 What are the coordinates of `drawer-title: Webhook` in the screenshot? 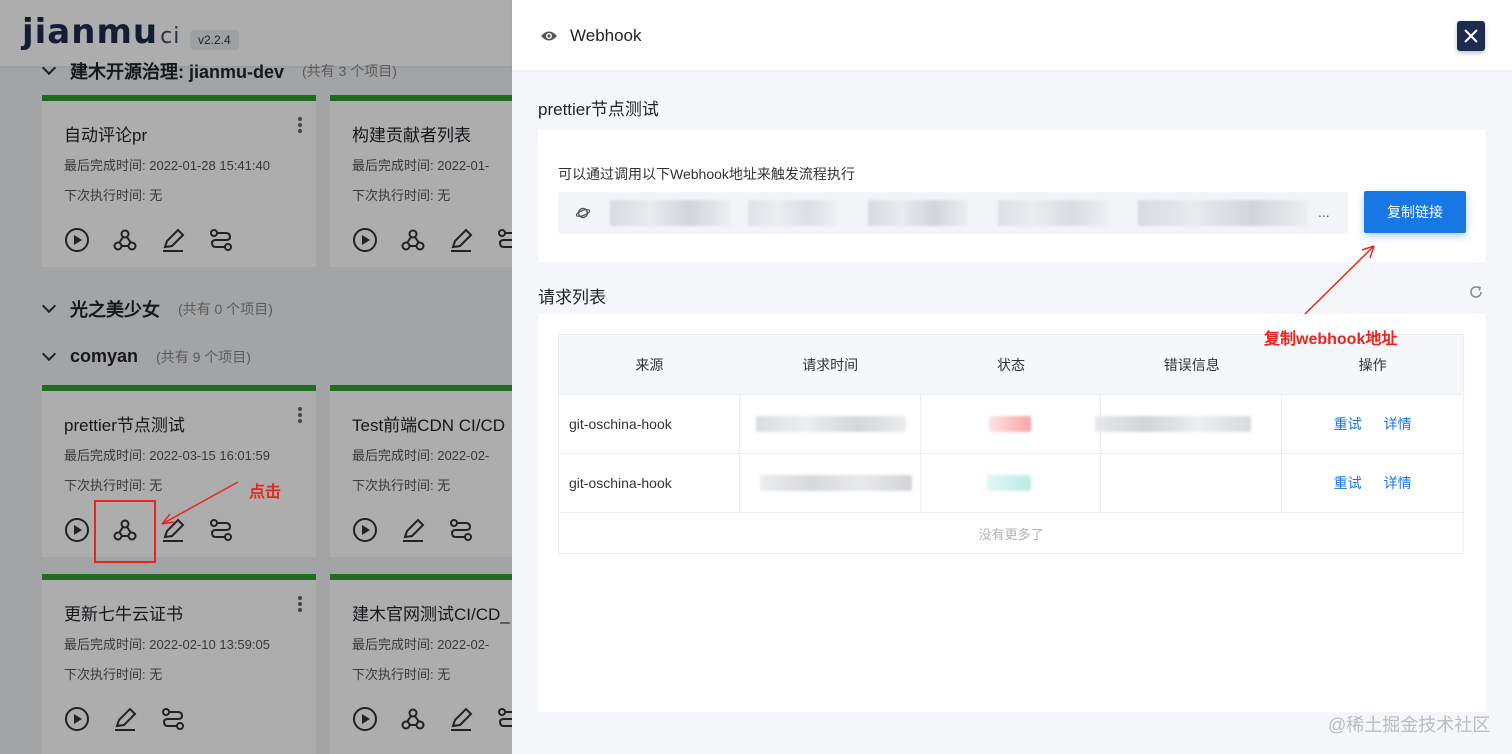 It's located at (606, 35).